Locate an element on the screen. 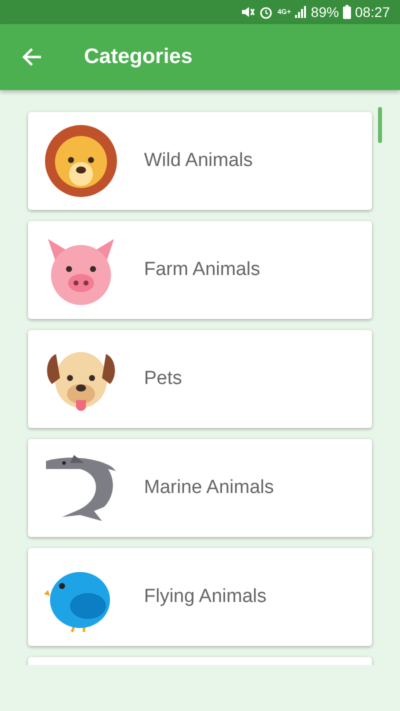 Image resolution: width=400 pixels, height=711 pixels. category-card: Pets is located at coordinates (200, 379).